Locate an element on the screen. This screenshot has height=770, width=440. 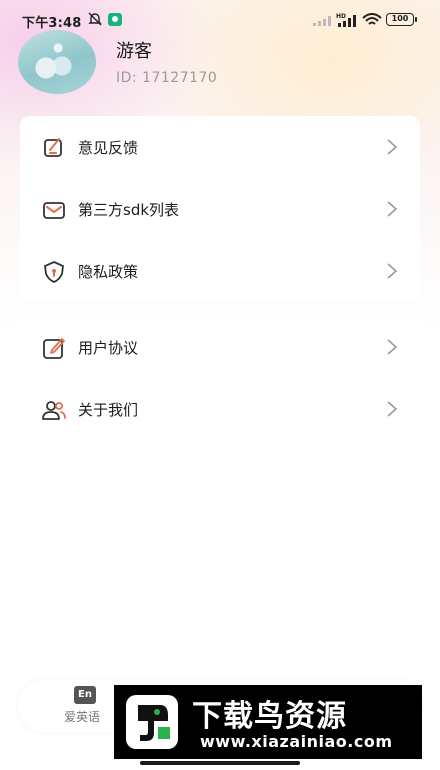
wifi-icon is located at coordinates (372, 19).